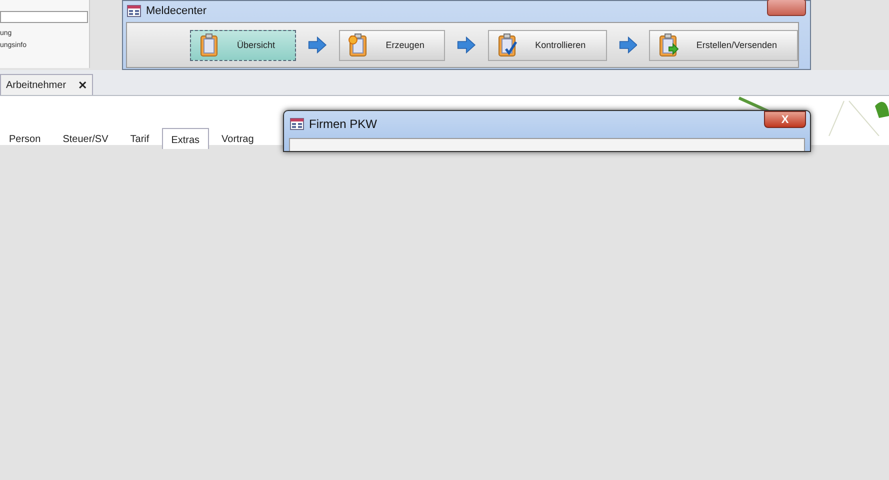  I want to click on step-button: Erstellen/Versenden, so click(723, 45).